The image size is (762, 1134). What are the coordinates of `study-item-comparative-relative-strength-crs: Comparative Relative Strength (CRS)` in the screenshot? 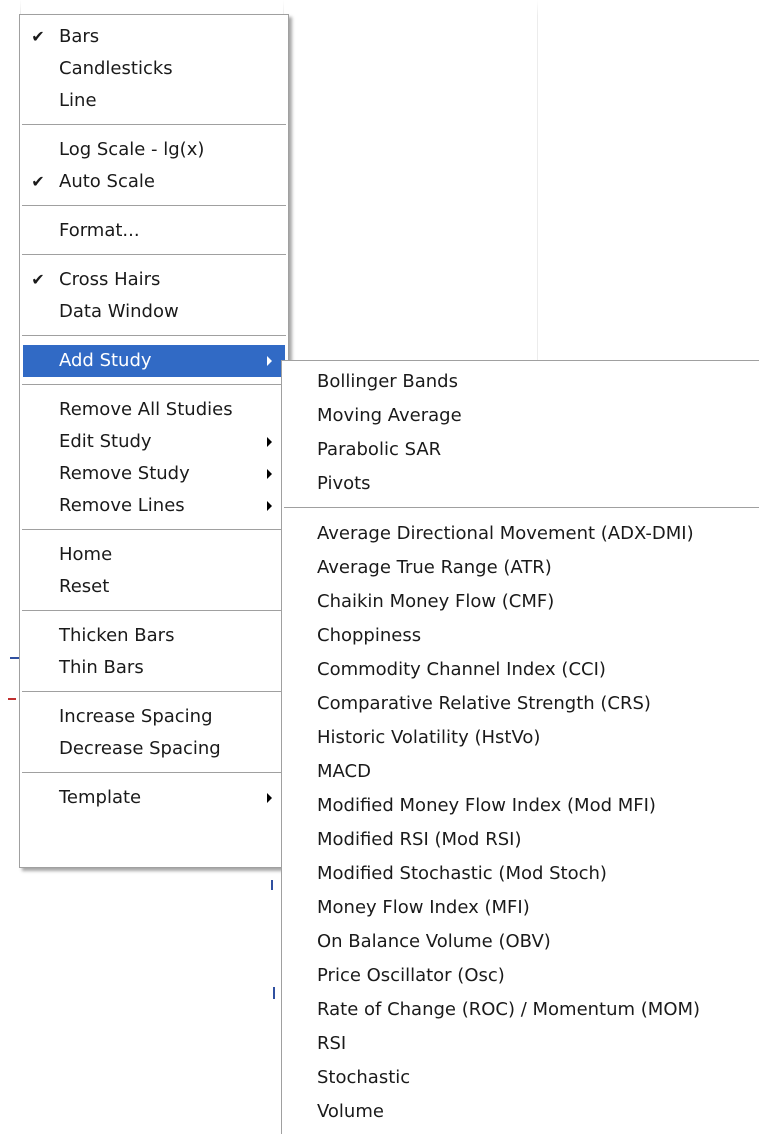 It's located at (520, 704).